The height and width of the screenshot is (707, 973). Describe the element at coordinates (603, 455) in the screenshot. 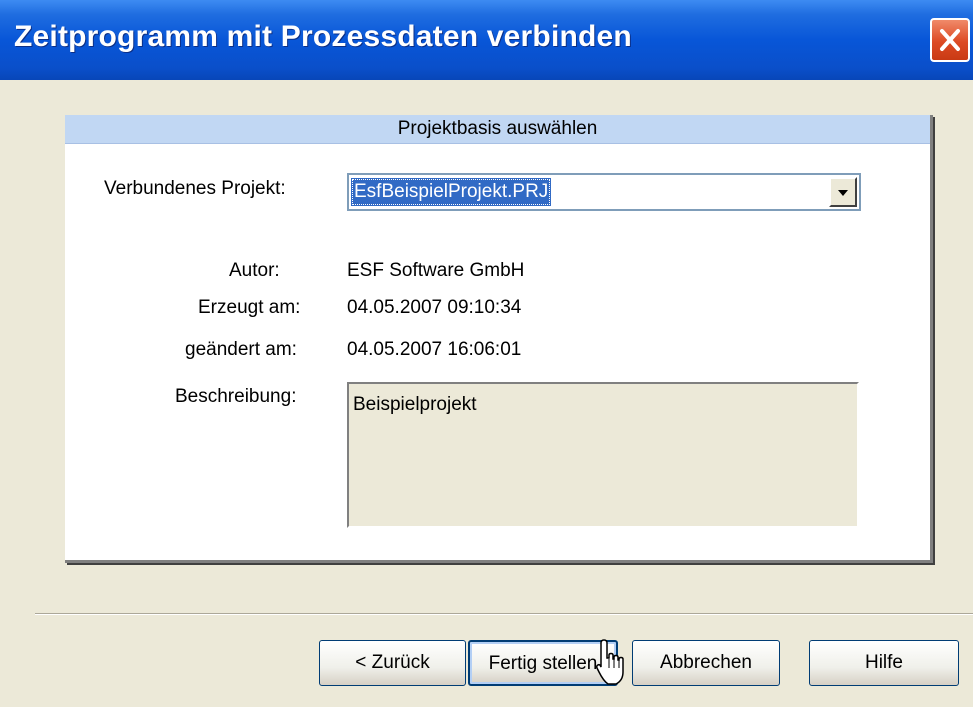

I see `description-field: Beispielprojekt` at that location.